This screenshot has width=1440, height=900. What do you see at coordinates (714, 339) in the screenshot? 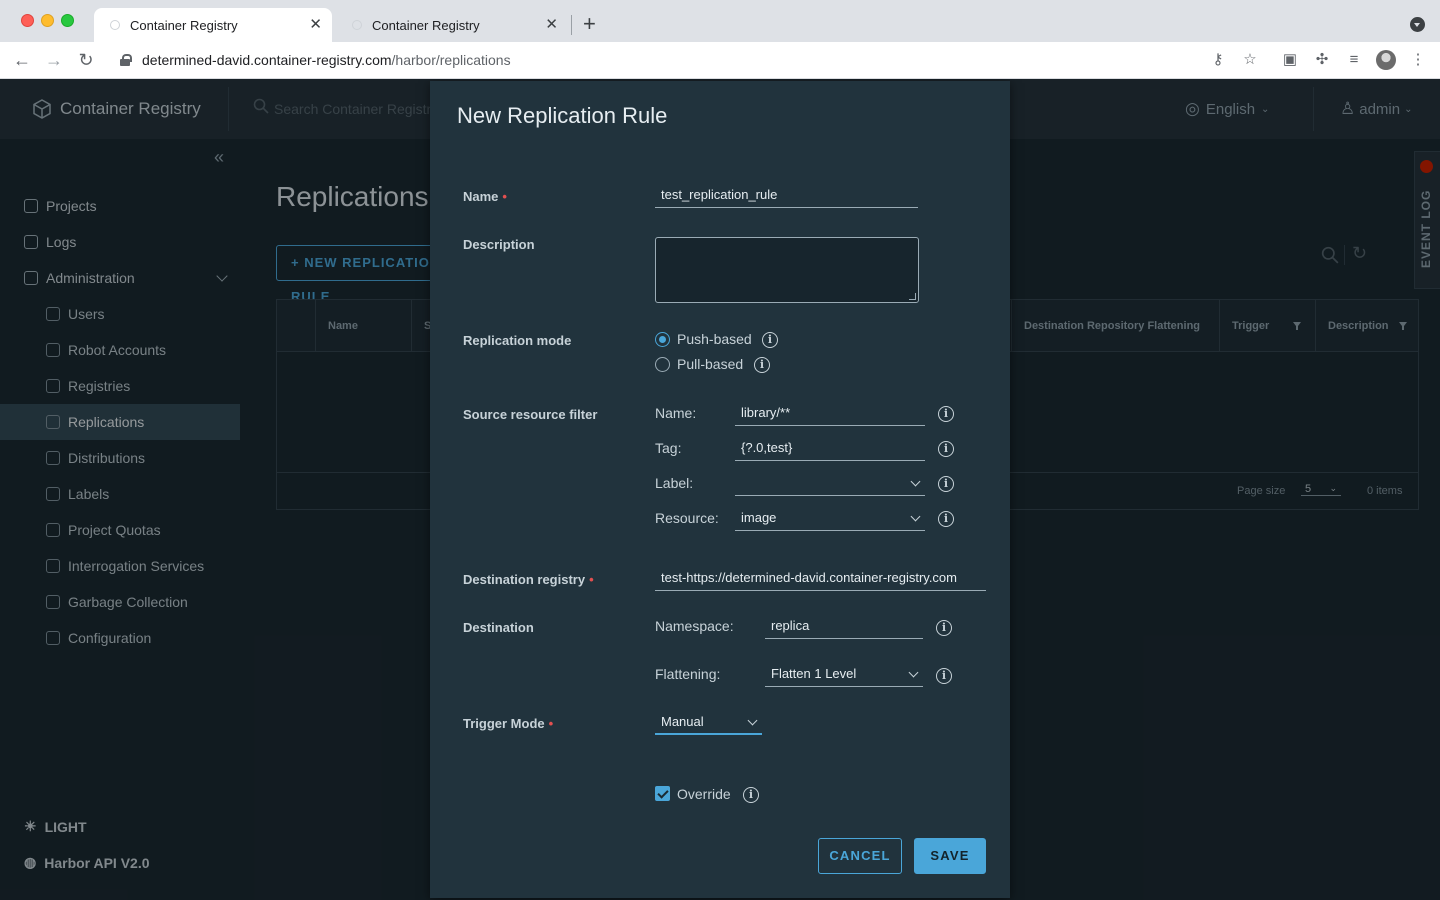
I see `push-based-label: Push-based` at bounding box center [714, 339].